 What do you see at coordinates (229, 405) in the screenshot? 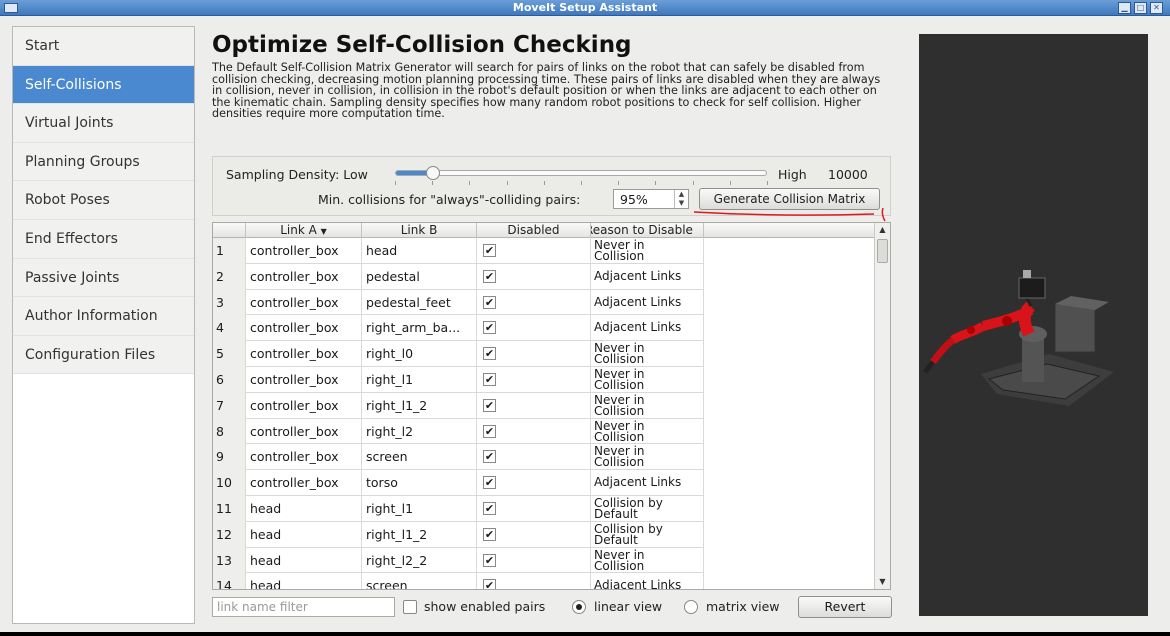
I see `row-number: 7` at bounding box center [229, 405].